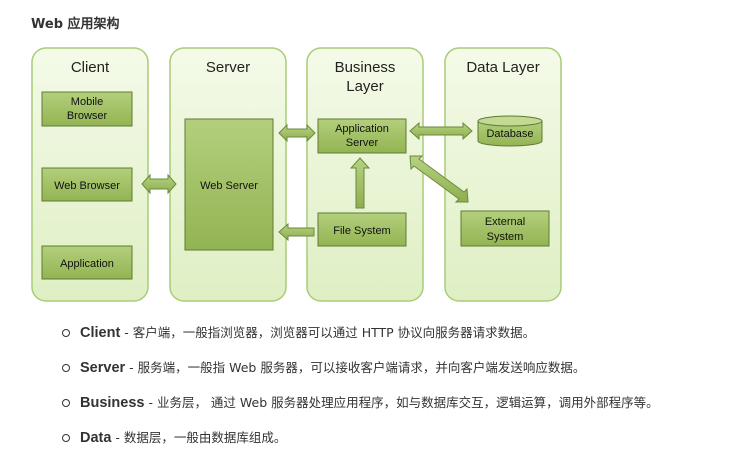 The image size is (747, 464). I want to click on arrow-appserver-database, so click(441, 131).